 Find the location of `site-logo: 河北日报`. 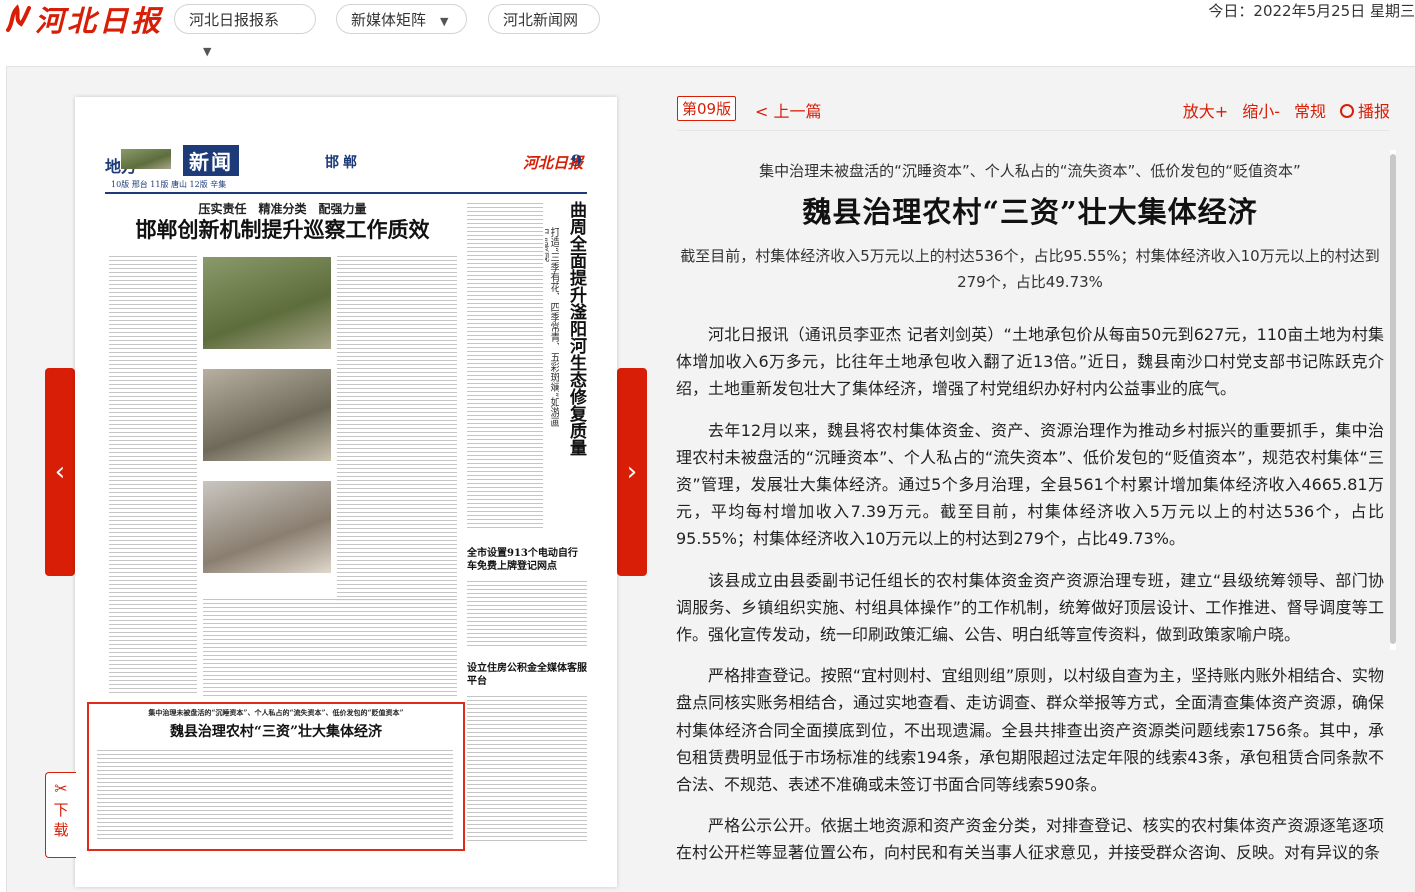

site-logo: 河北日报 is located at coordinates (84, 20).